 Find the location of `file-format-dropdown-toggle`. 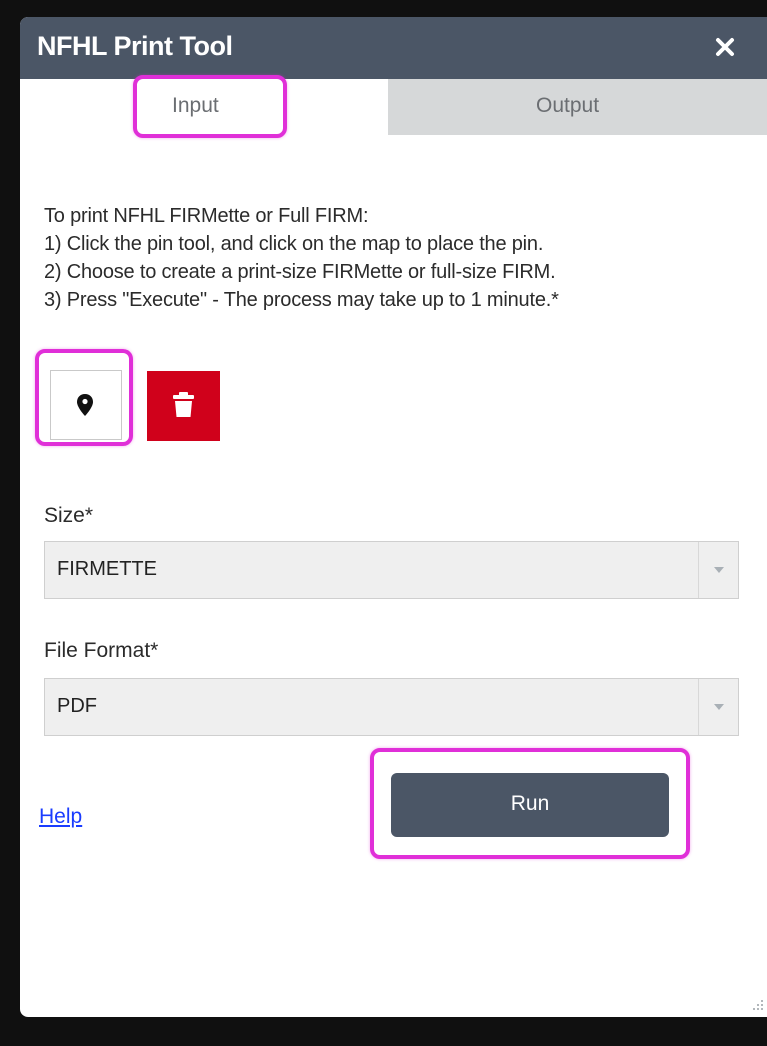

file-format-dropdown-toggle is located at coordinates (718, 707).